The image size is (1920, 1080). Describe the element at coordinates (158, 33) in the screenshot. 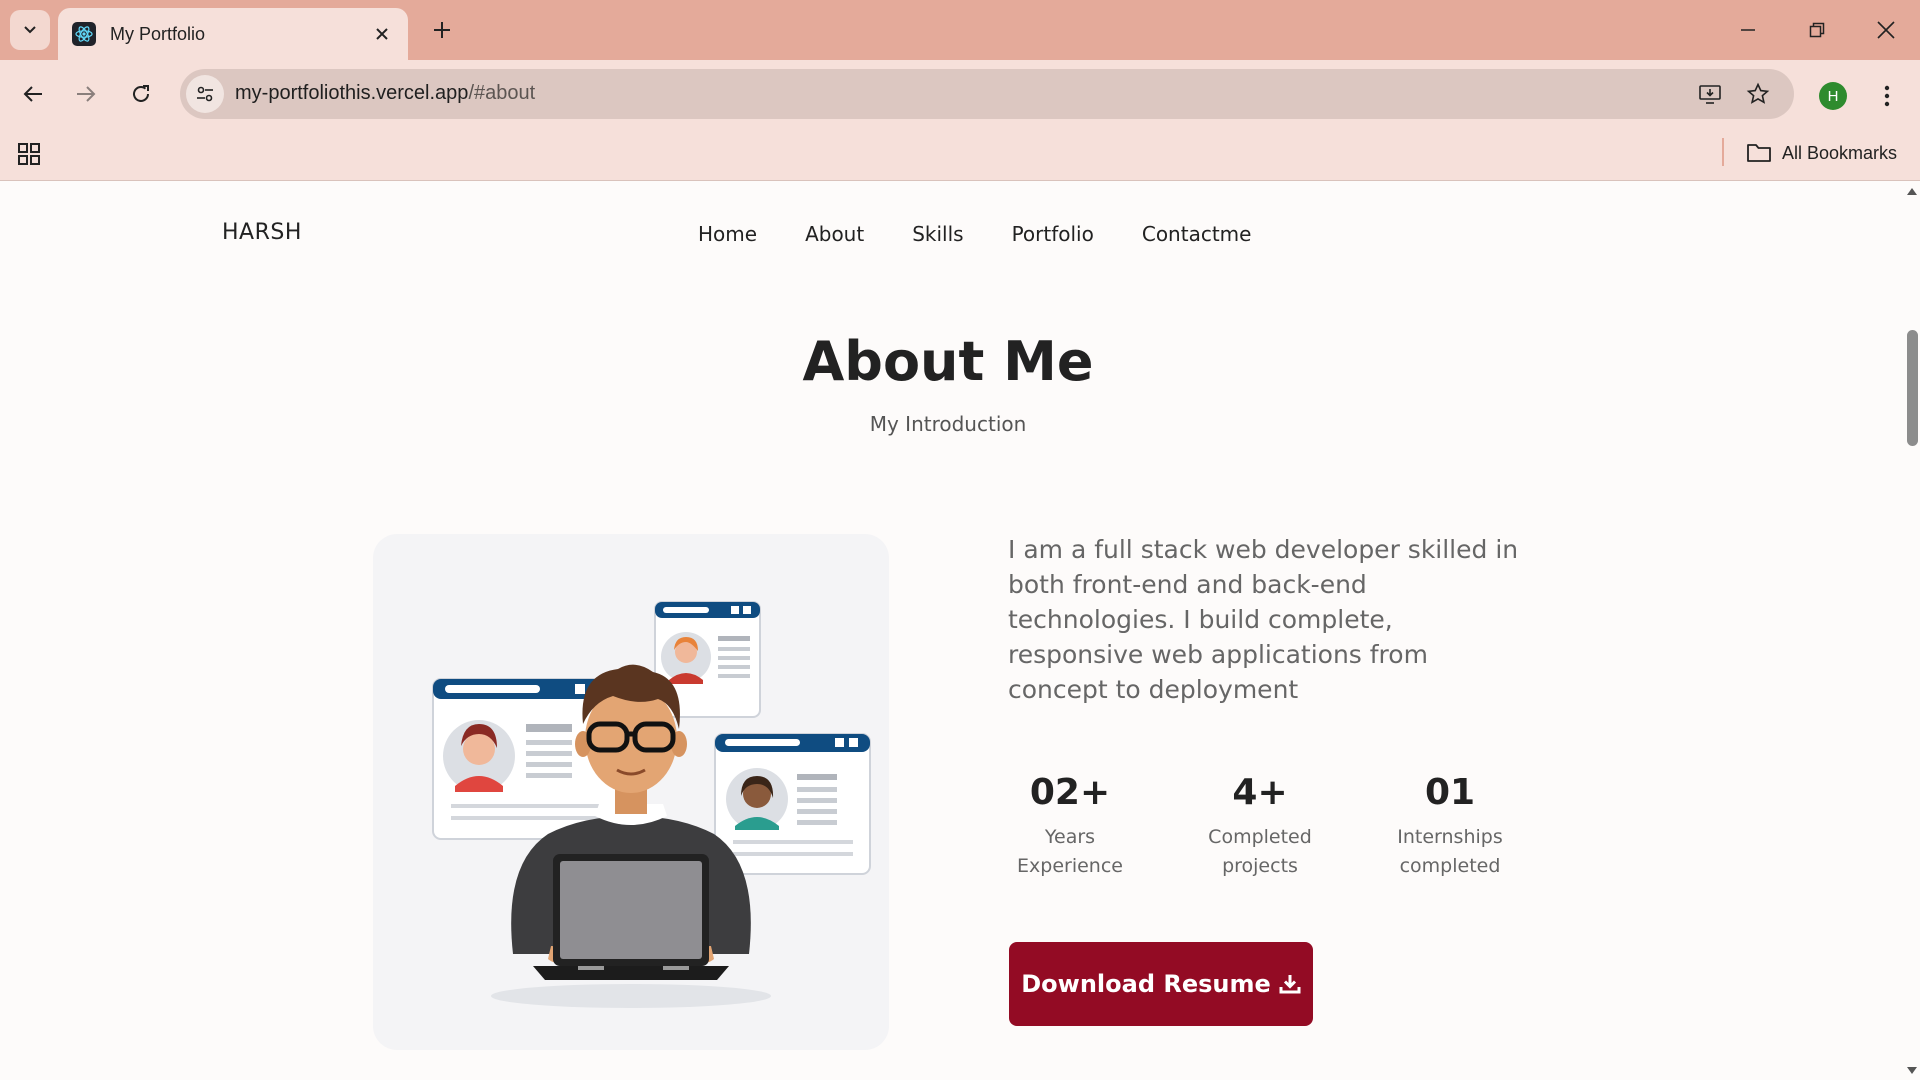

I see `tab-title: My Portfolio` at that location.